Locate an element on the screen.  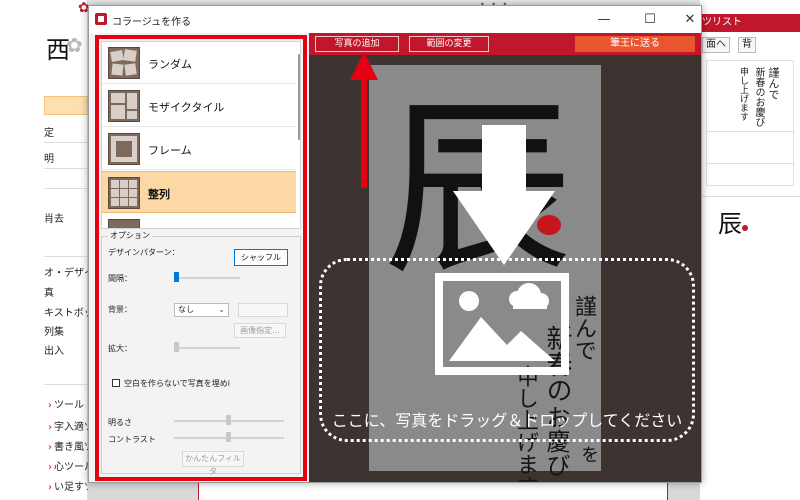
pattern-list: ランダム モザイクタイル フレーム 整列 is located at coordinates (201, 135).